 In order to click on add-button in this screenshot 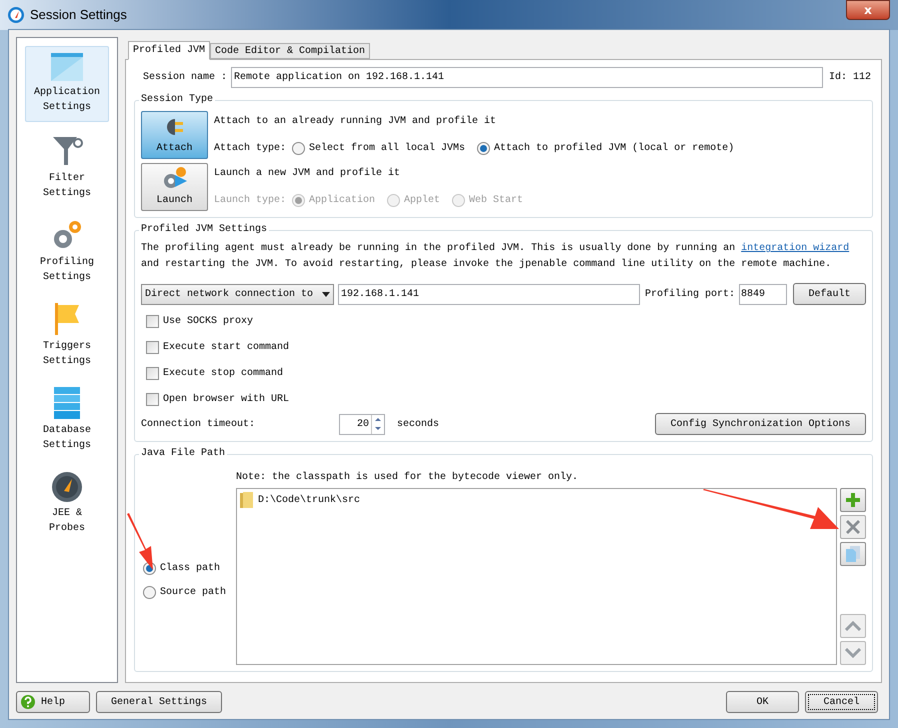, I will do `click(853, 500)`.